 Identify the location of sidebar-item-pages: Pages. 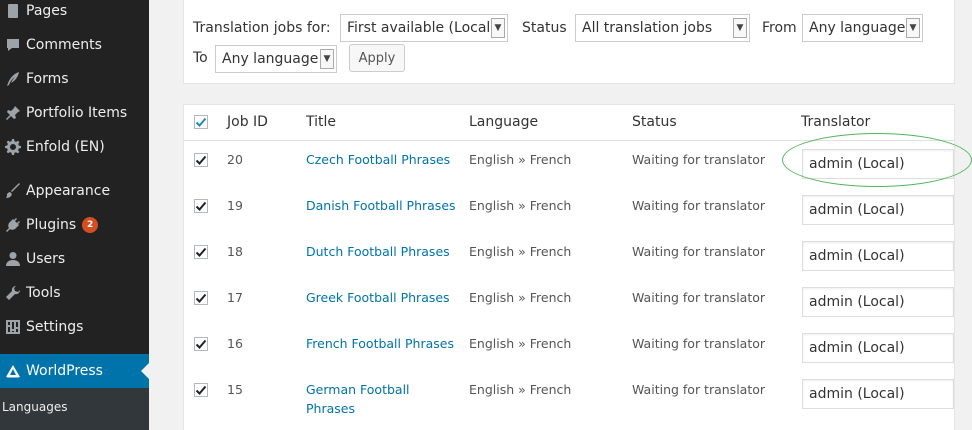
(74, 14).